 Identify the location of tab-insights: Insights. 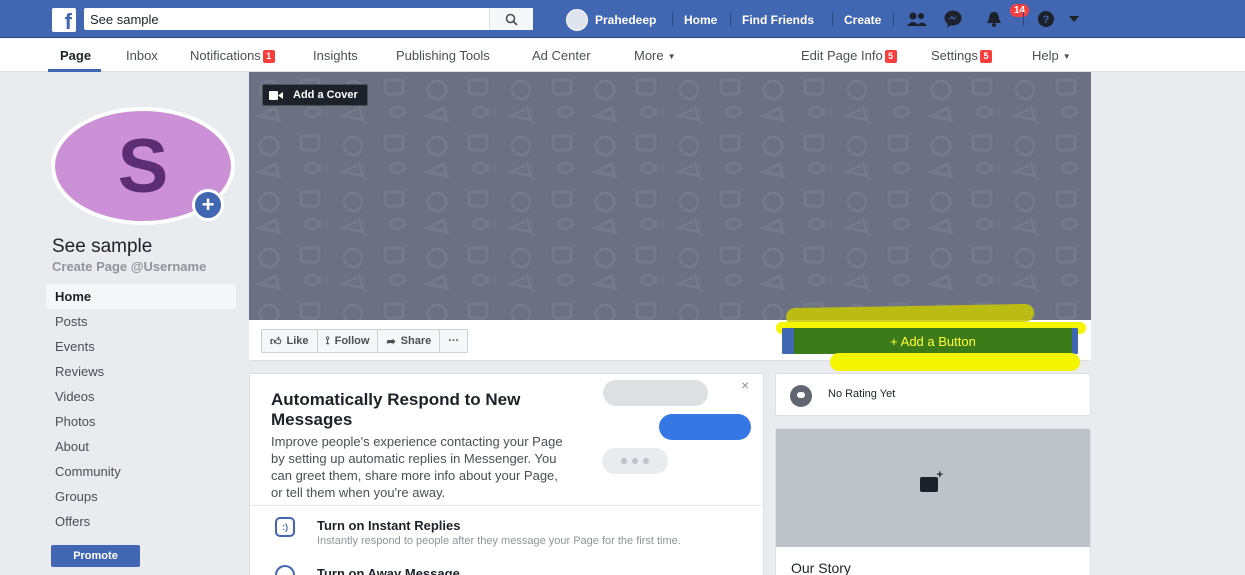
(335, 55).